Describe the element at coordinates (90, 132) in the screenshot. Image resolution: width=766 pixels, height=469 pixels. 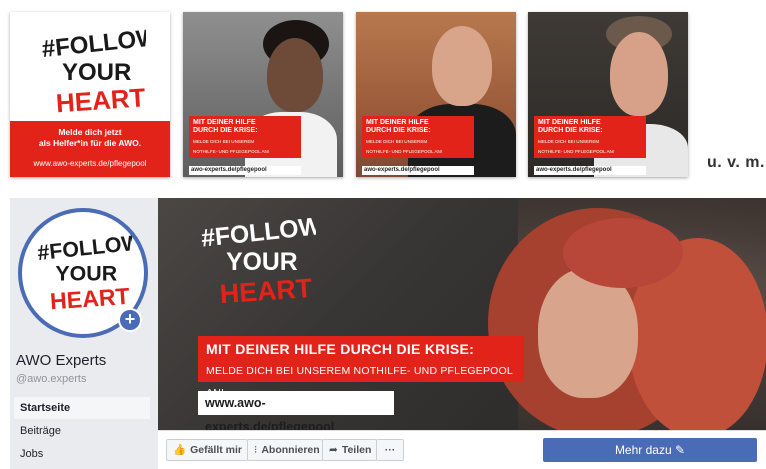
I see `caption-line-1: Melde dich jetzt` at that location.